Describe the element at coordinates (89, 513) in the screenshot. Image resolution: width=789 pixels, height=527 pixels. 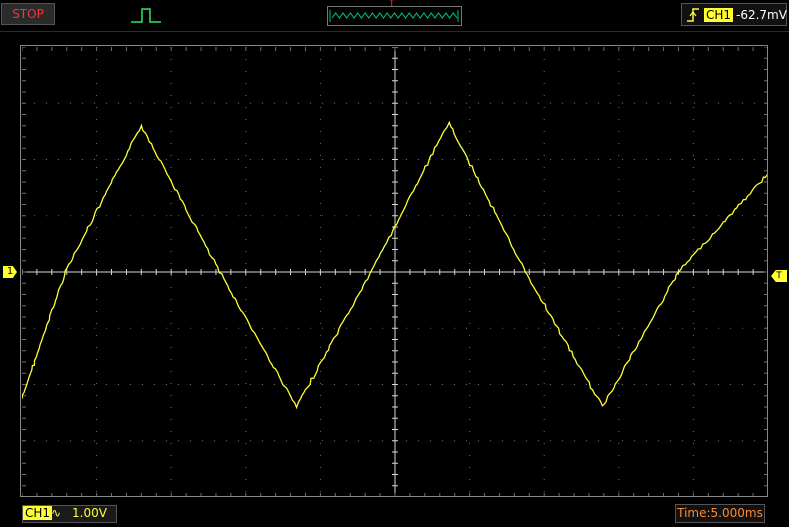
I see `ch1-volts-per-div: 1.00V` at that location.